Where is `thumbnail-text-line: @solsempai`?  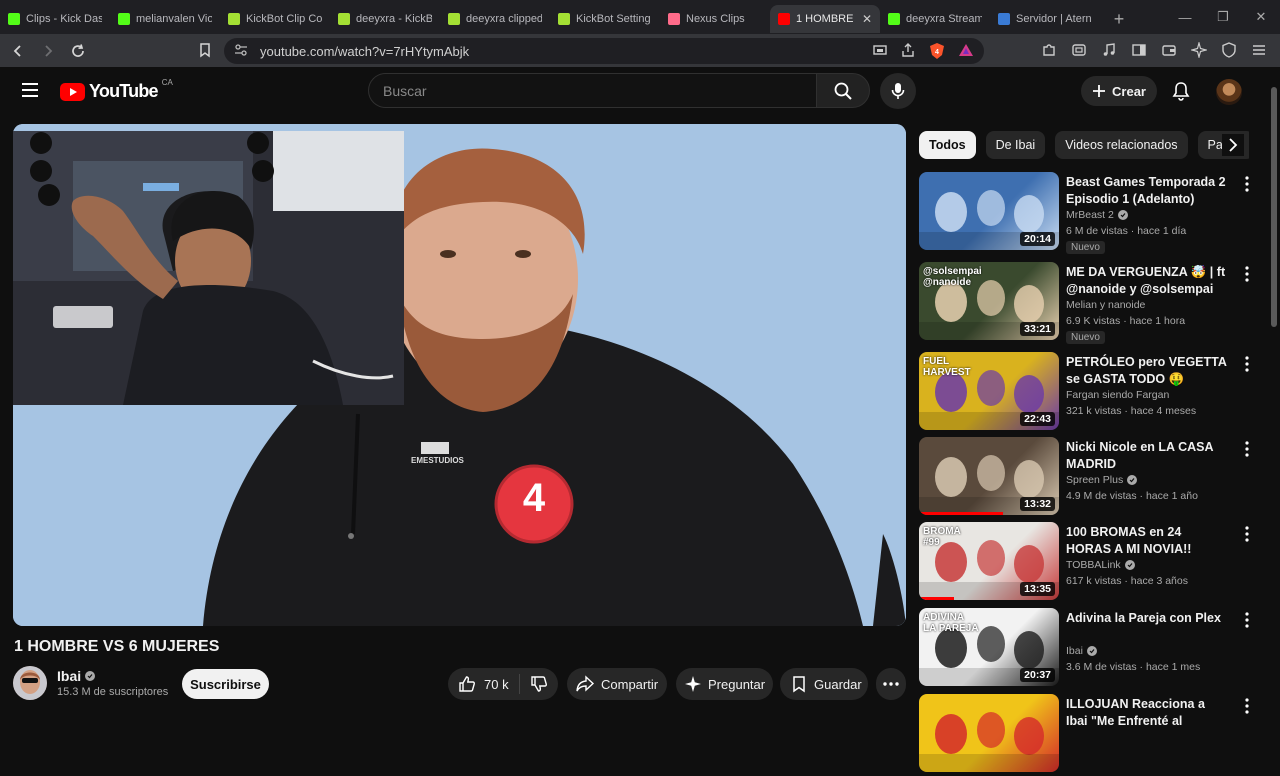
thumbnail-text-line: @solsempai is located at coordinates (952, 271).